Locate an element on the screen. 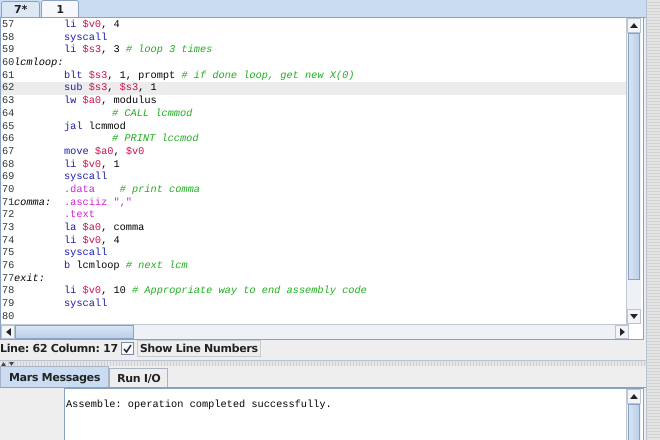  checkbox-label: Show Line Numbers is located at coordinates (198, 348).